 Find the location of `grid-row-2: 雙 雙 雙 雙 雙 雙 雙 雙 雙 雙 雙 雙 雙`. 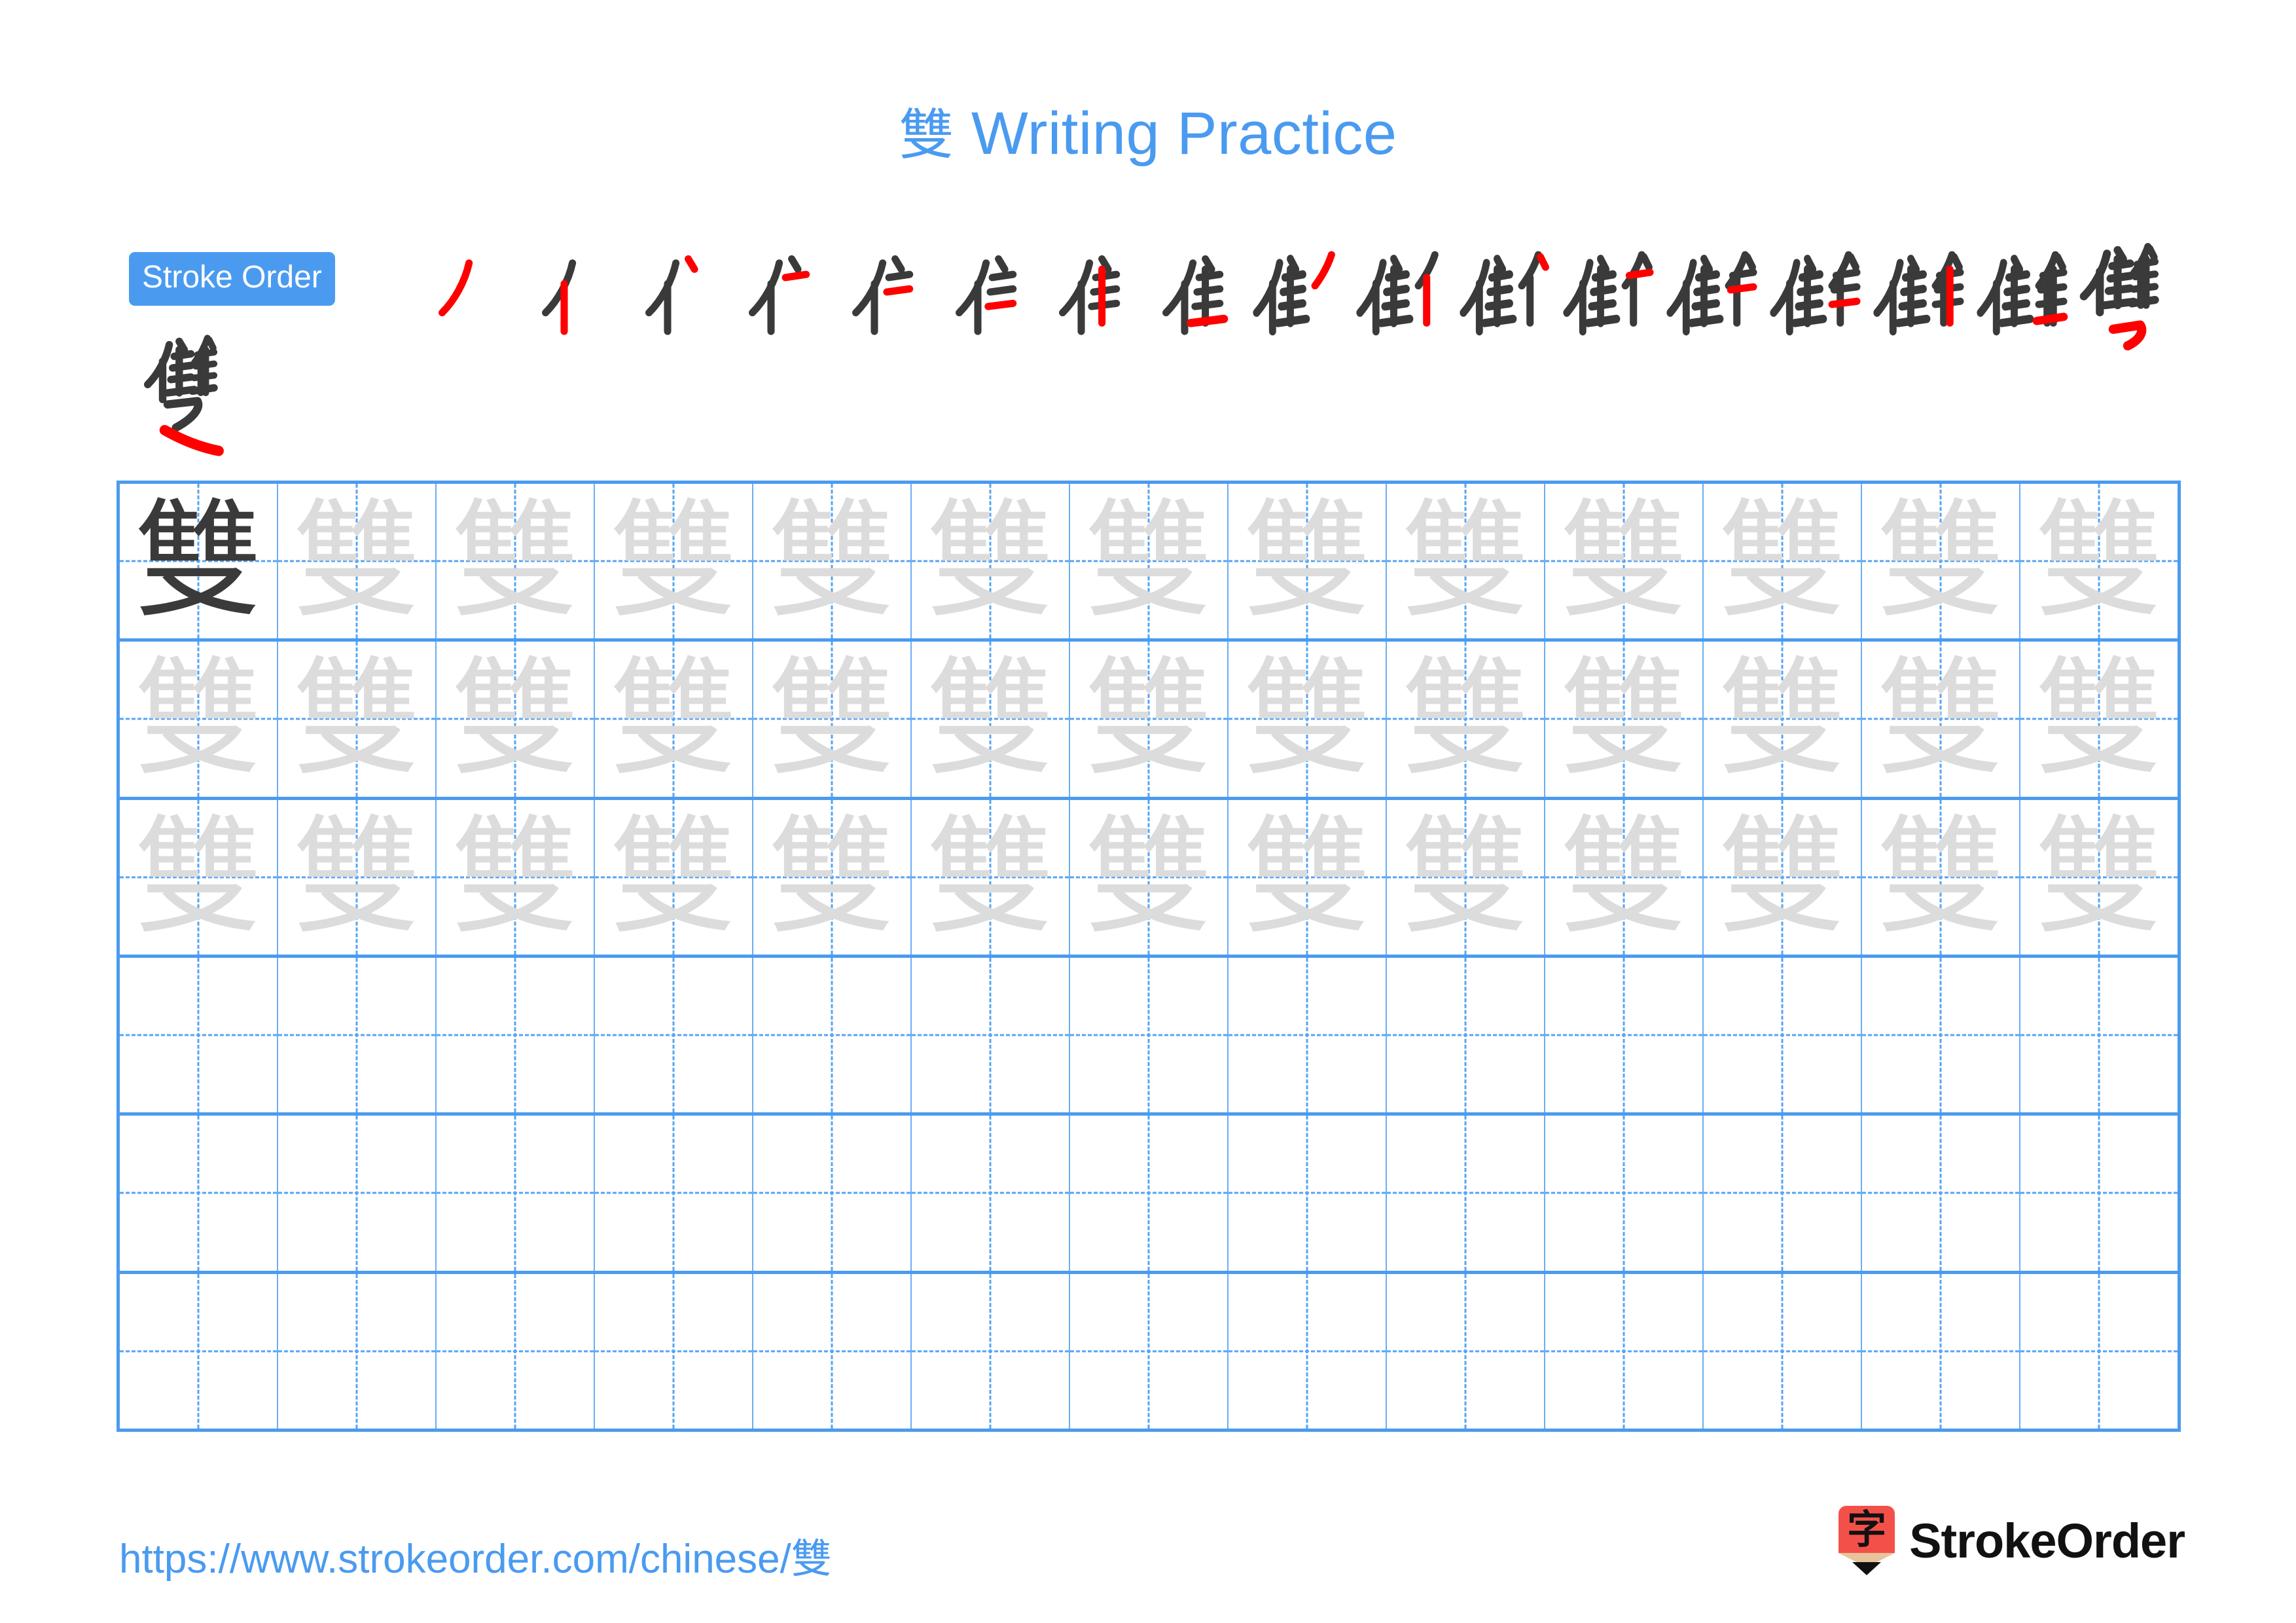

grid-row-2: 雙 雙 雙 雙 雙 雙 雙 雙 雙 雙 雙 雙 雙 is located at coordinates (1149, 721).